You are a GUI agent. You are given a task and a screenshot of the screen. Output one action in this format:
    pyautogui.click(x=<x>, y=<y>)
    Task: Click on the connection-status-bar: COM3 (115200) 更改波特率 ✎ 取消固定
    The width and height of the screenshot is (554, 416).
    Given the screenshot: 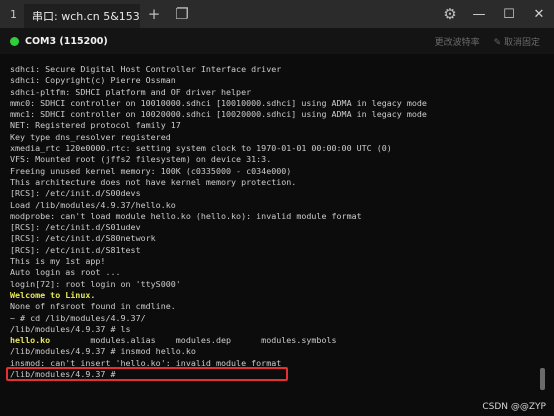 What is the action you would take?
    pyautogui.click(x=277, y=41)
    